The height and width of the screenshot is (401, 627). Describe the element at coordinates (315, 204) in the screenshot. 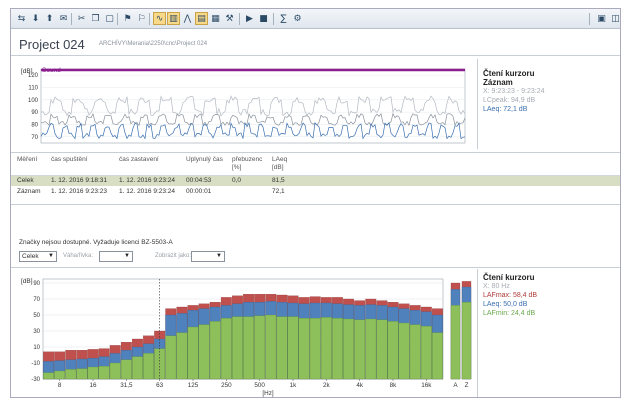

I see `table-divider` at that location.